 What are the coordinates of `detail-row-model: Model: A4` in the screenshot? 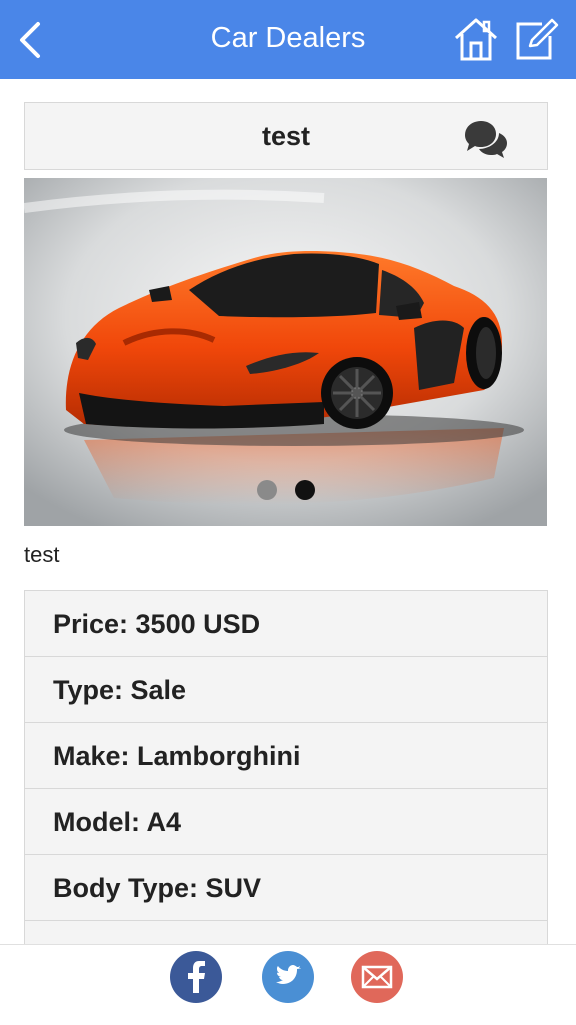 It's located at (286, 822).